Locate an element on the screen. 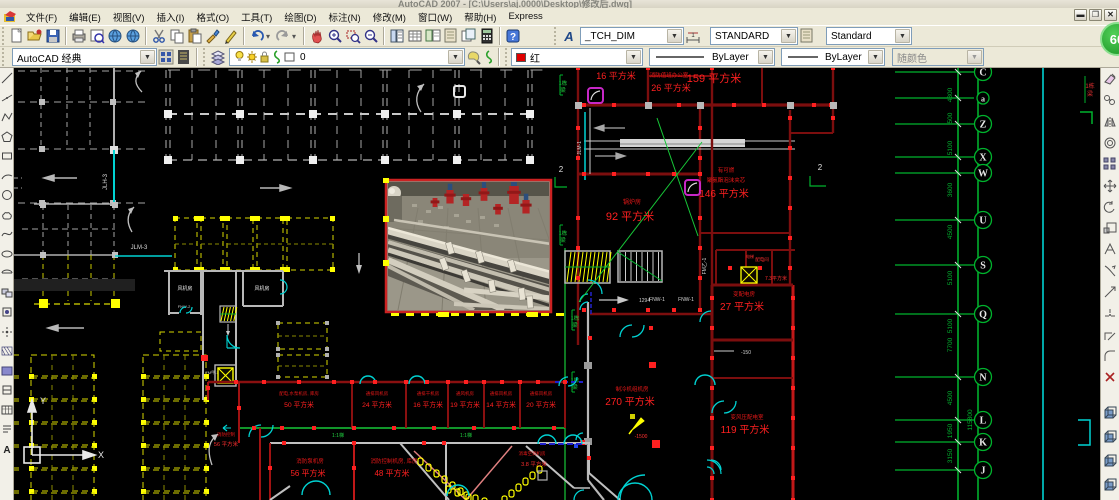  svg-text: C is located at coordinates (982, 73).